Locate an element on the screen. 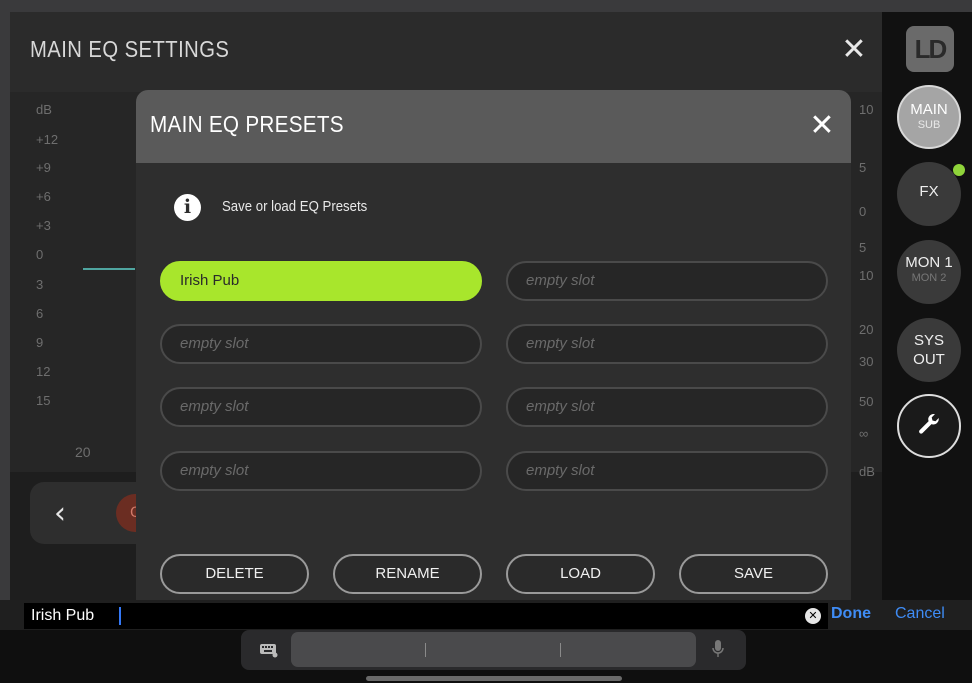 The height and width of the screenshot is (683, 972). gain-tick-label: ∞ is located at coordinates (864, 433).